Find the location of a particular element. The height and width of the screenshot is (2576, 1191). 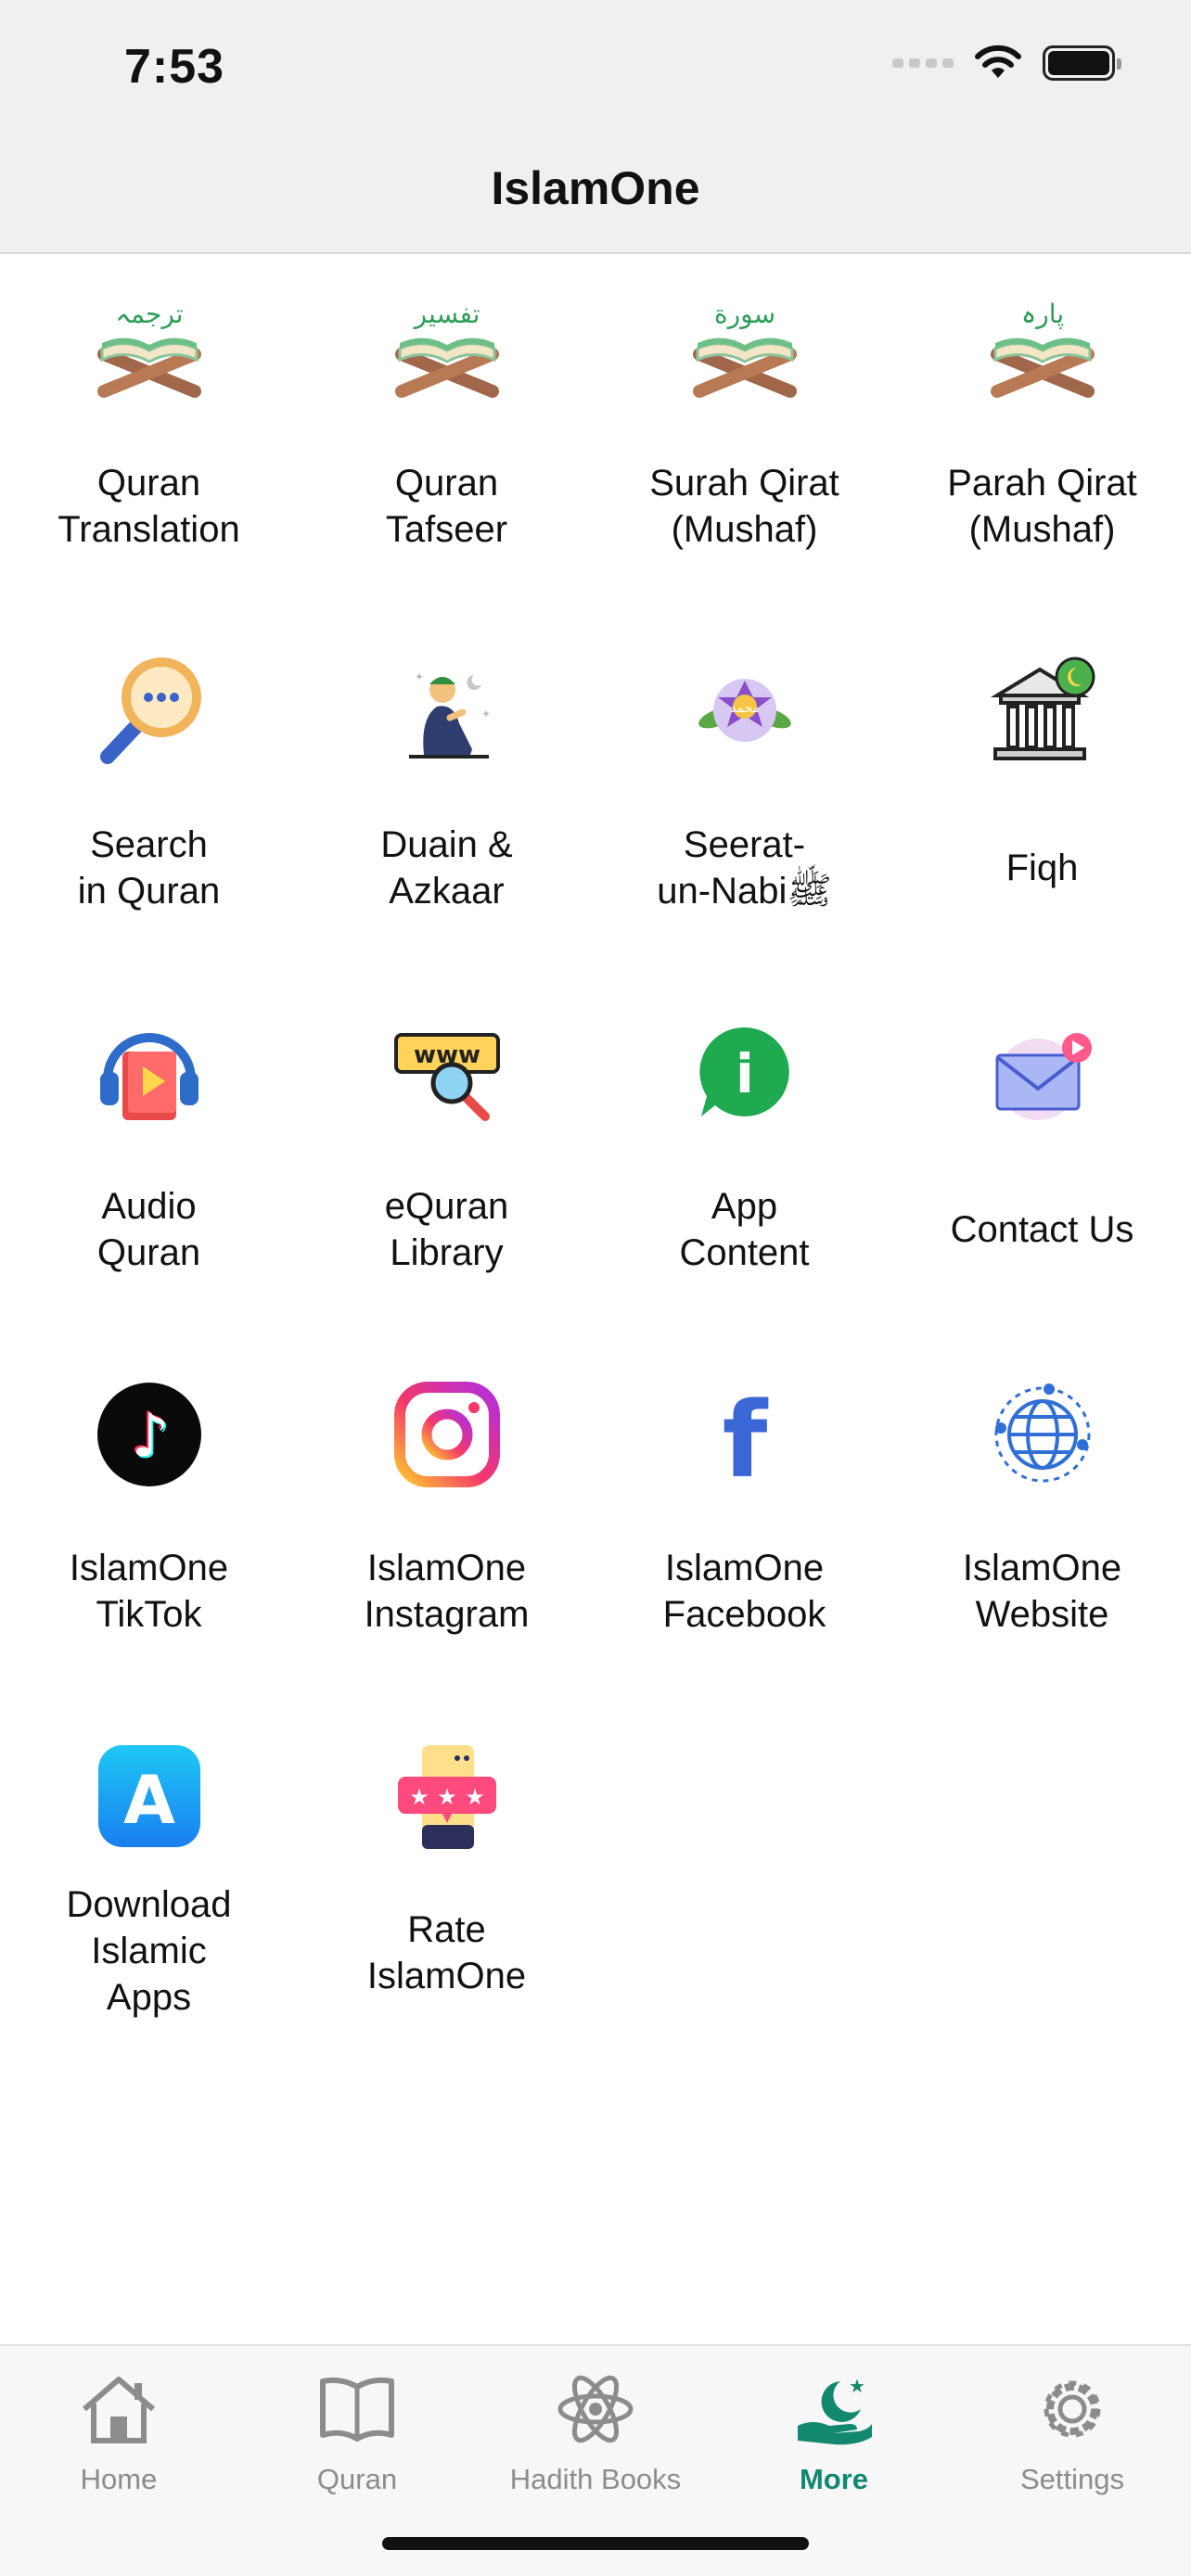

tile-label: Contact Us is located at coordinates (1042, 1230).